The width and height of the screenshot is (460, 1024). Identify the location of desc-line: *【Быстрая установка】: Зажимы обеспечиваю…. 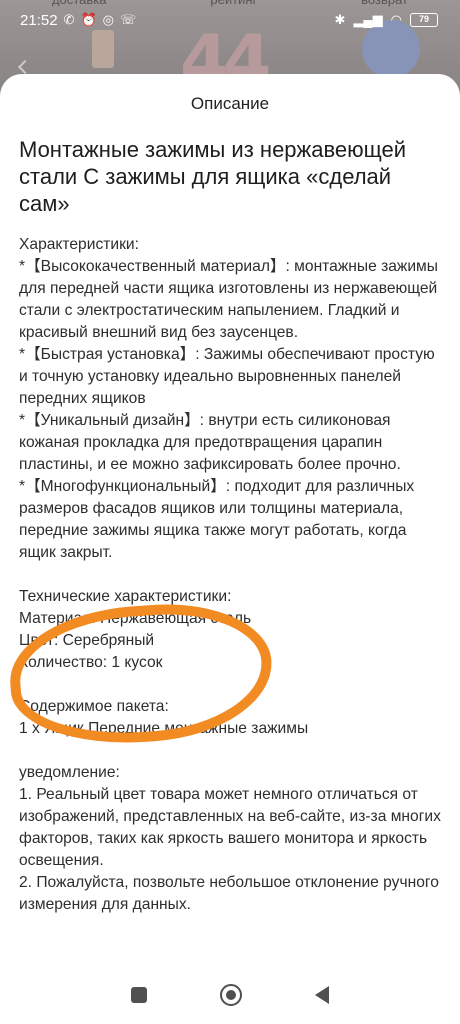
(227, 376).